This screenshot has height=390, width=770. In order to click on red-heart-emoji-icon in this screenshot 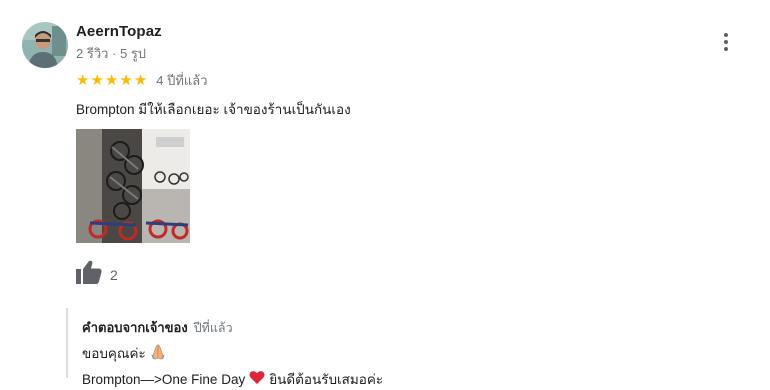, I will do `click(257, 379)`.